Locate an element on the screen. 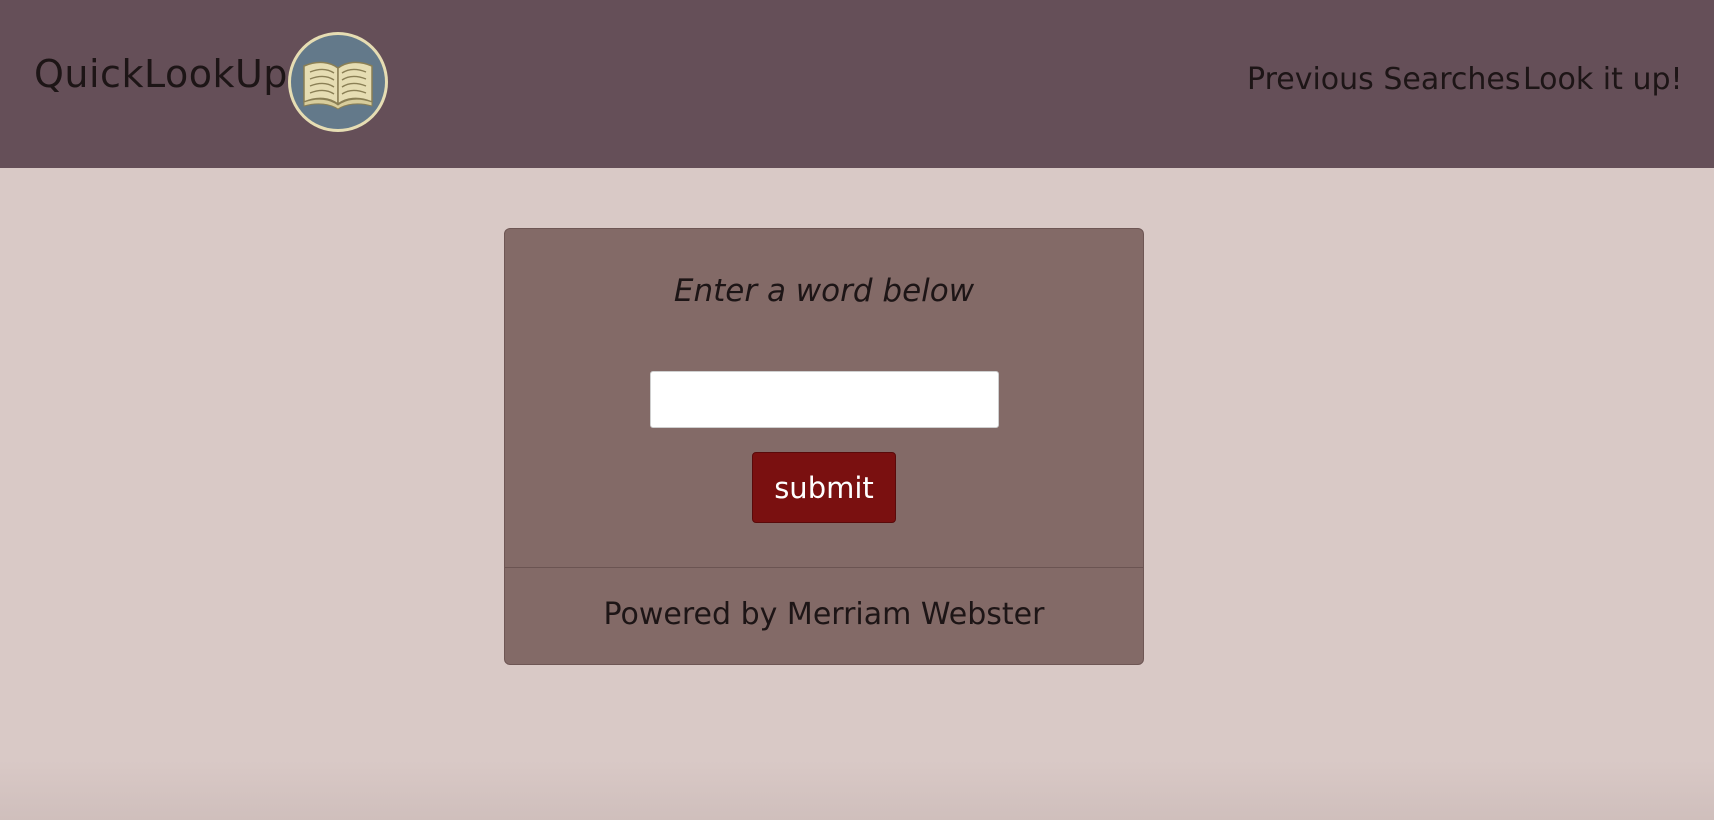  word-input is located at coordinates (824, 399).